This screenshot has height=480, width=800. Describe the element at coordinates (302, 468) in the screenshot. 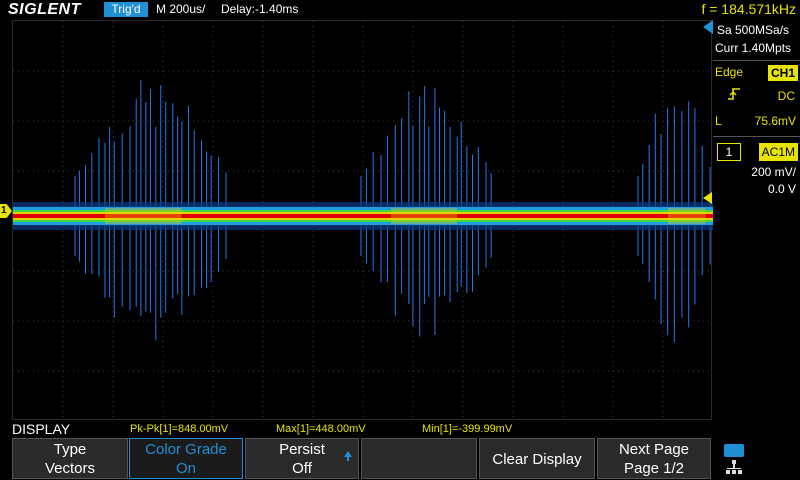

I see `softkey-value: Off` at that location.